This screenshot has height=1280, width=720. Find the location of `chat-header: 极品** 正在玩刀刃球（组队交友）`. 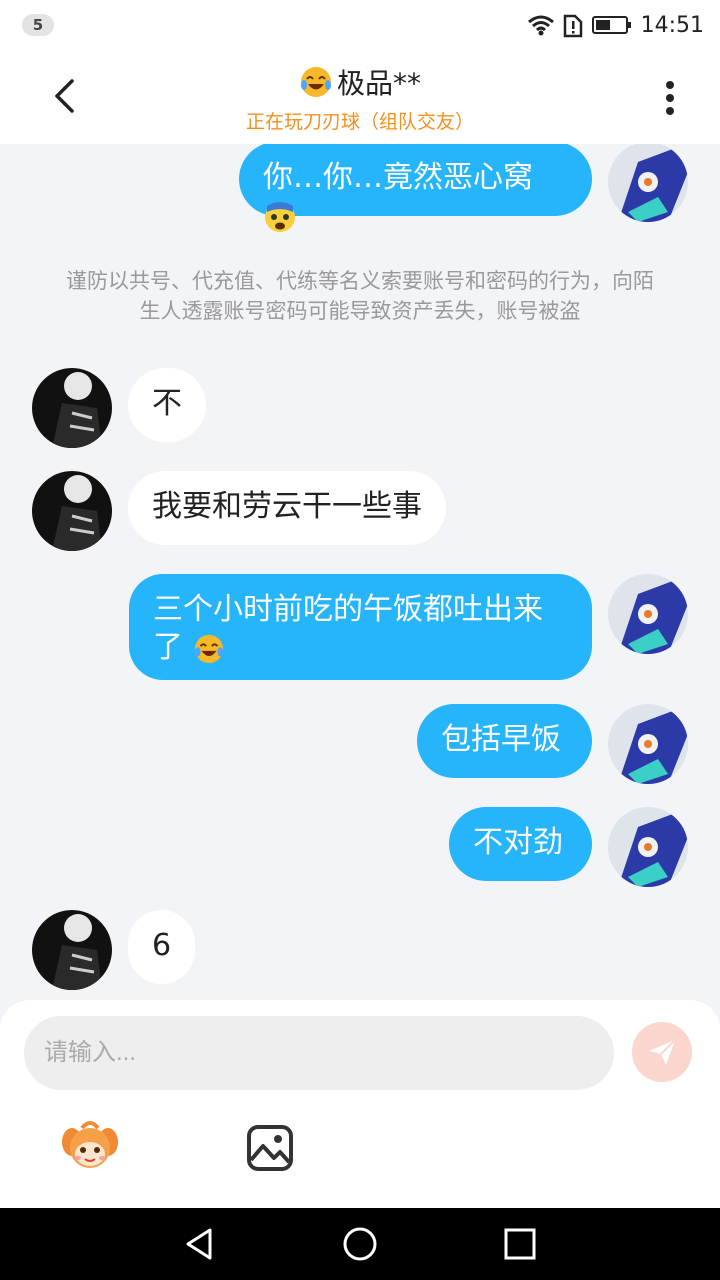

chat-header: 极品** 正在玩刀刃球（组队交友） is located at coordinates (360, 97).